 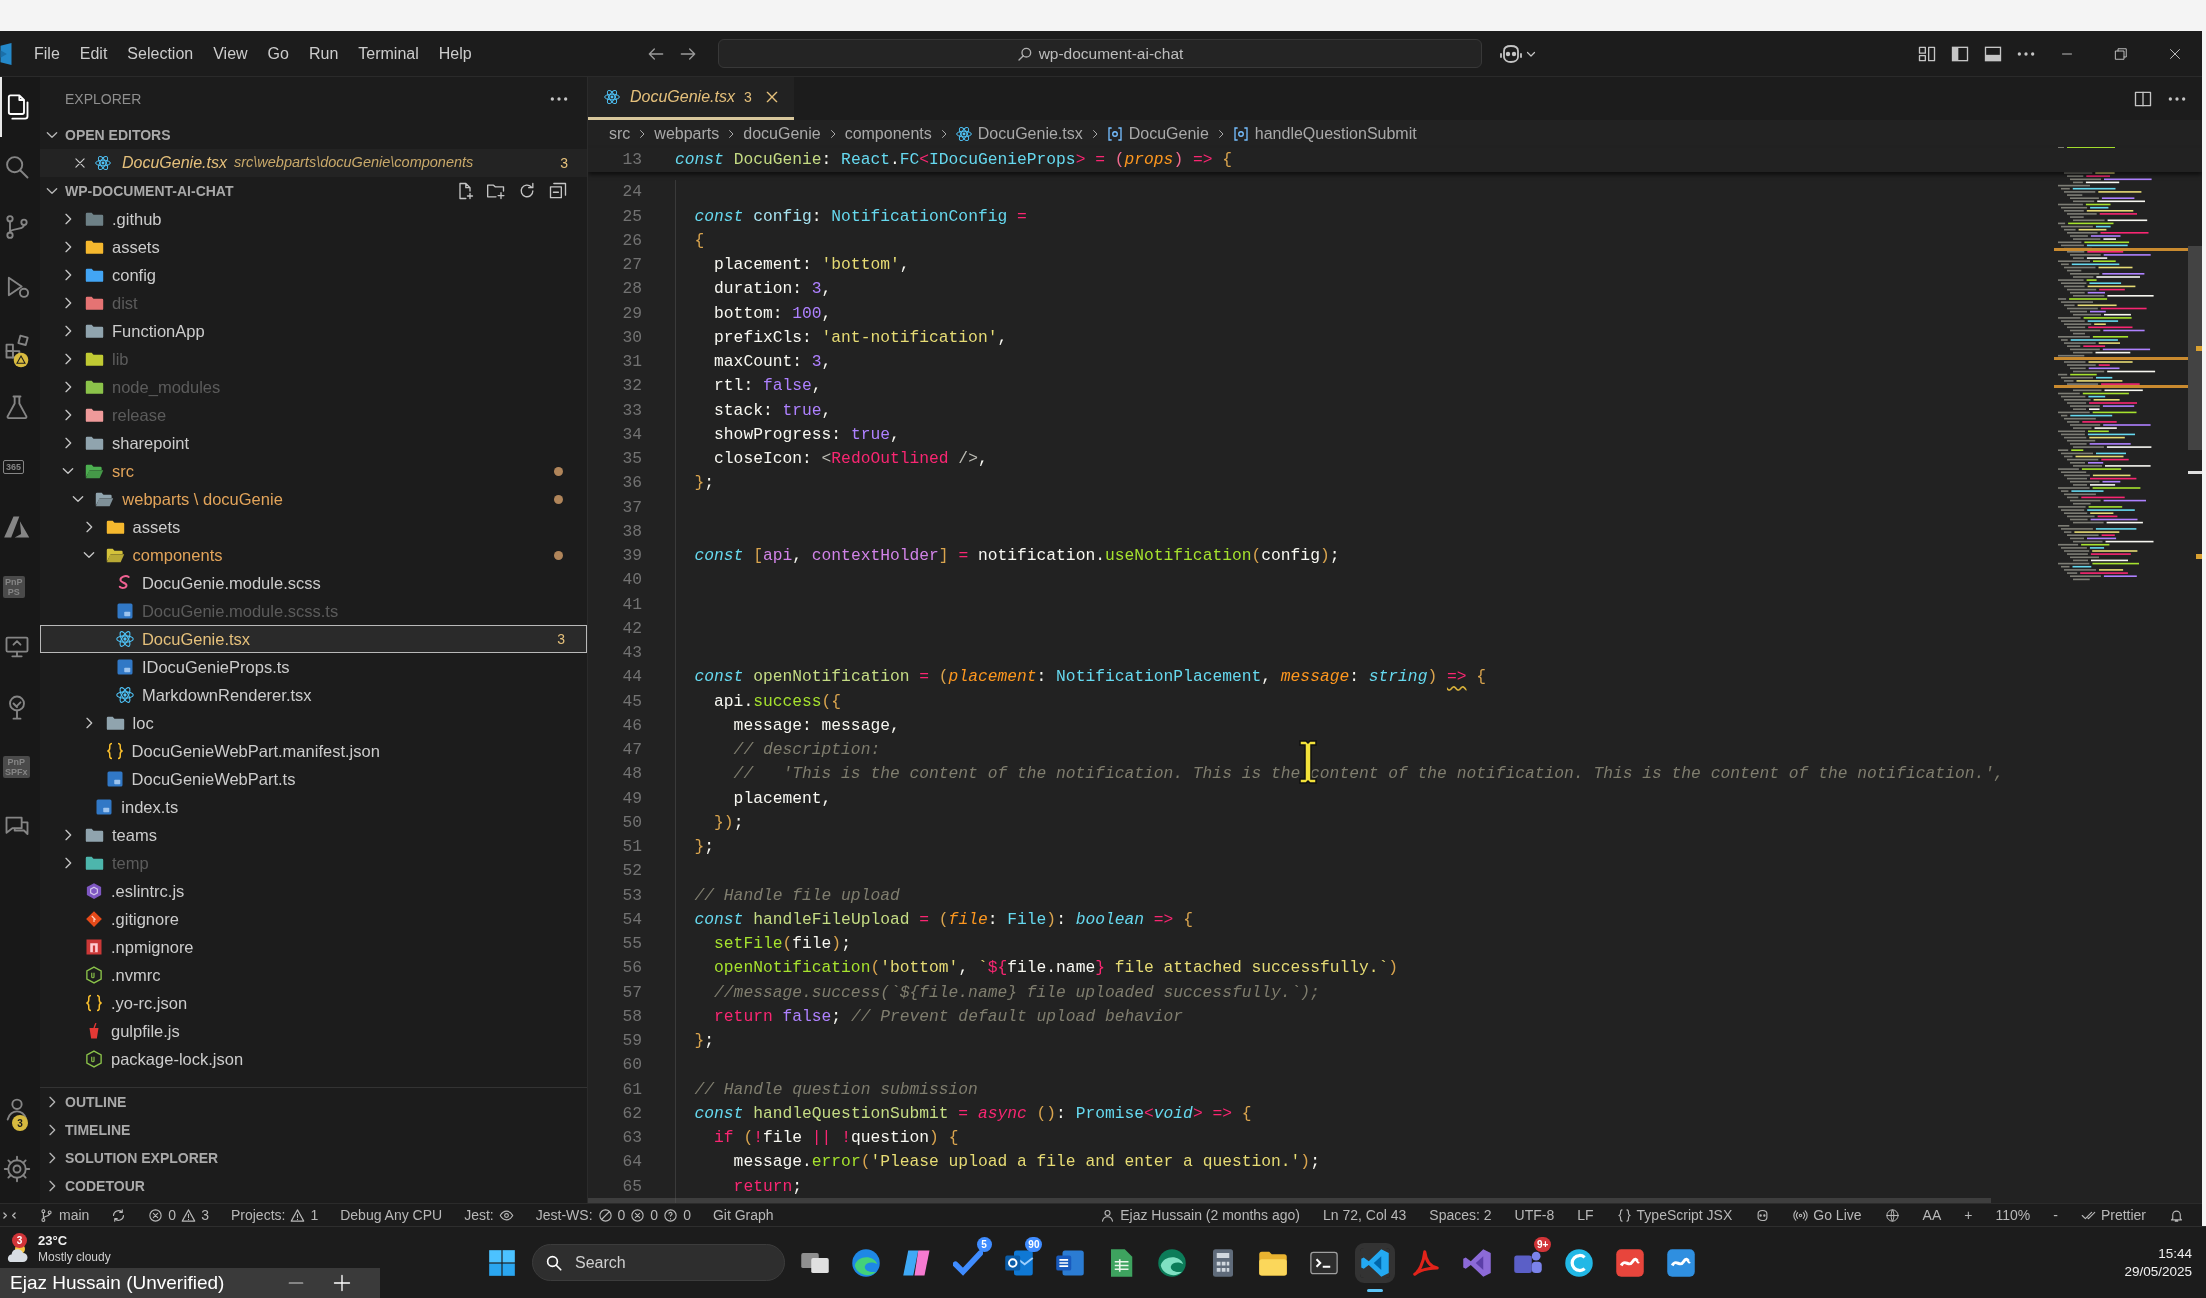 I want to click on status-item: Git Graph, so click(x=743, y=1215).